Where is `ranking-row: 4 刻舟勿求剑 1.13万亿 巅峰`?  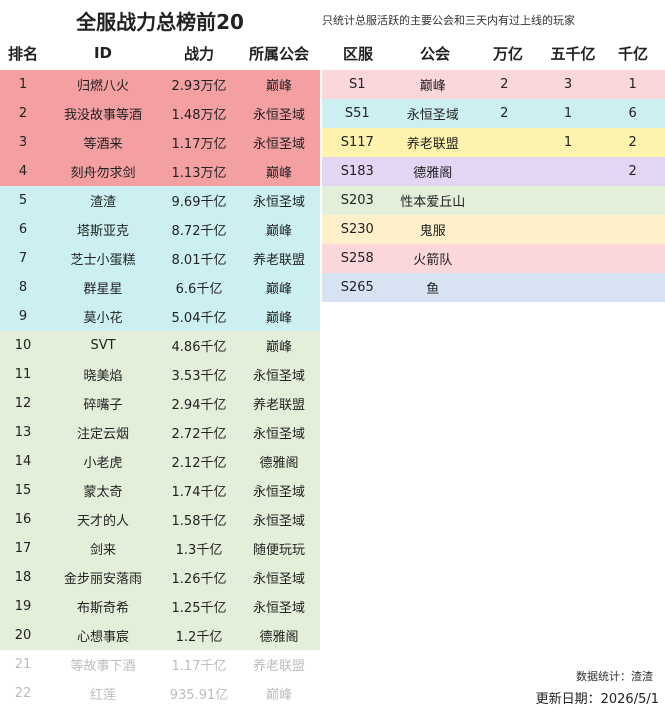 ranking-row: 4 刻舟勿求剑 1.13万亿 巅峰 is located at coordinates (160, 171).